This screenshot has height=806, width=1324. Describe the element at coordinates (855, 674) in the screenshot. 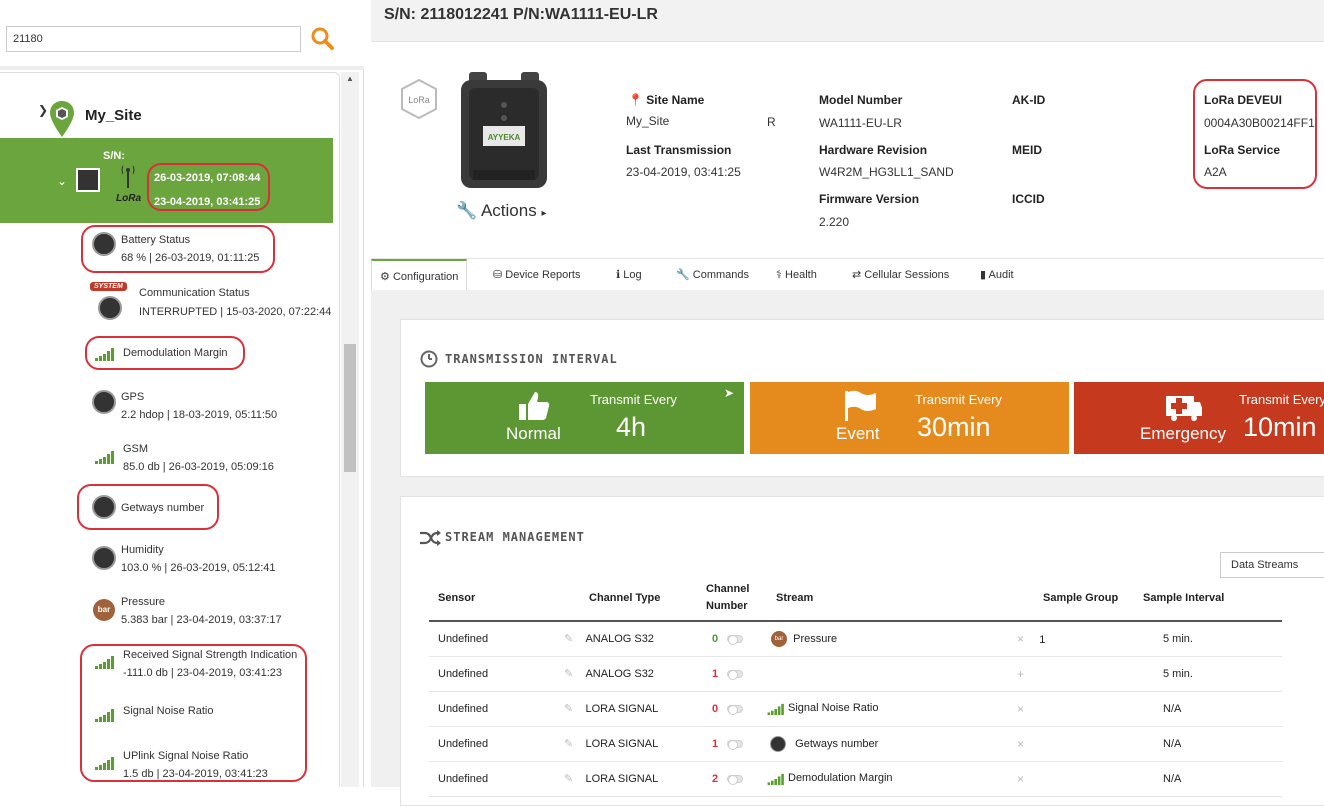

I see `table-row: Undefined ✎ ANALOG S32 1 + 5 min.` at that location.